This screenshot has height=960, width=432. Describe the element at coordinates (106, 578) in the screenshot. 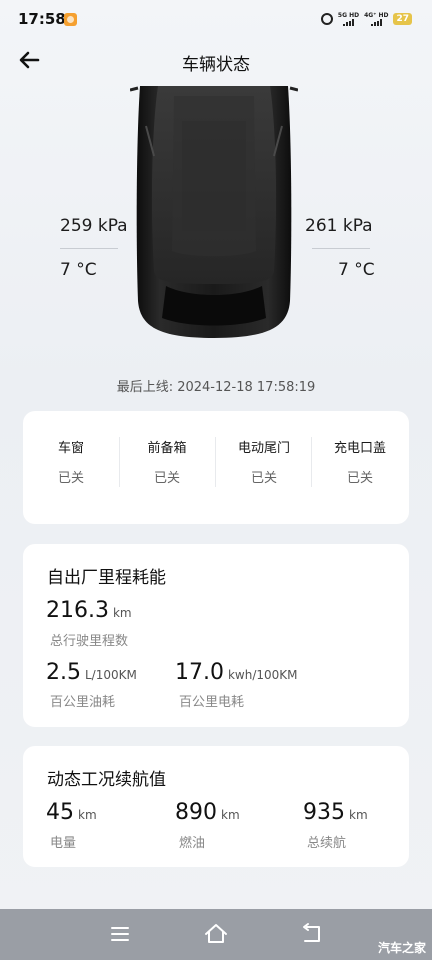

I see `mileage-title: 自出厂里程耗能` at that location.